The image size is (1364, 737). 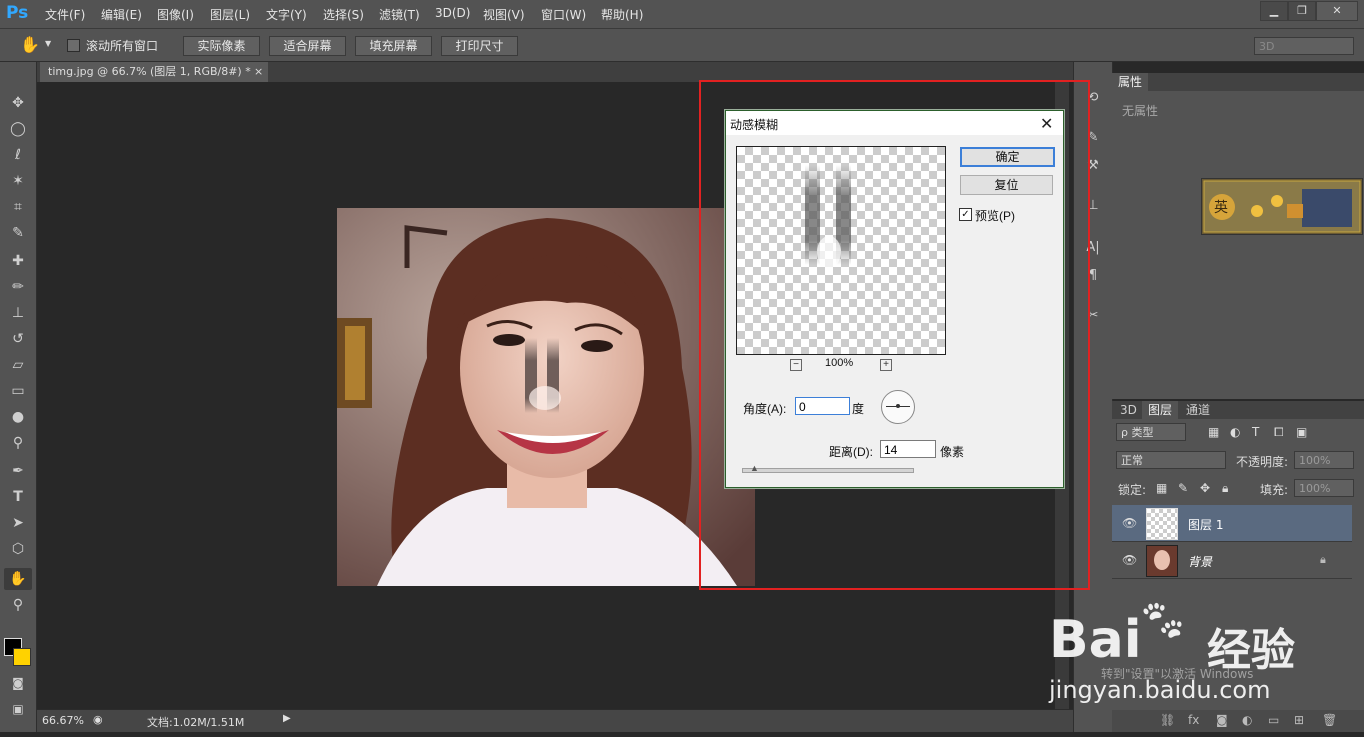 I want to click on eyedropper-tool-icon: ✎, so click(x=18, y=233).